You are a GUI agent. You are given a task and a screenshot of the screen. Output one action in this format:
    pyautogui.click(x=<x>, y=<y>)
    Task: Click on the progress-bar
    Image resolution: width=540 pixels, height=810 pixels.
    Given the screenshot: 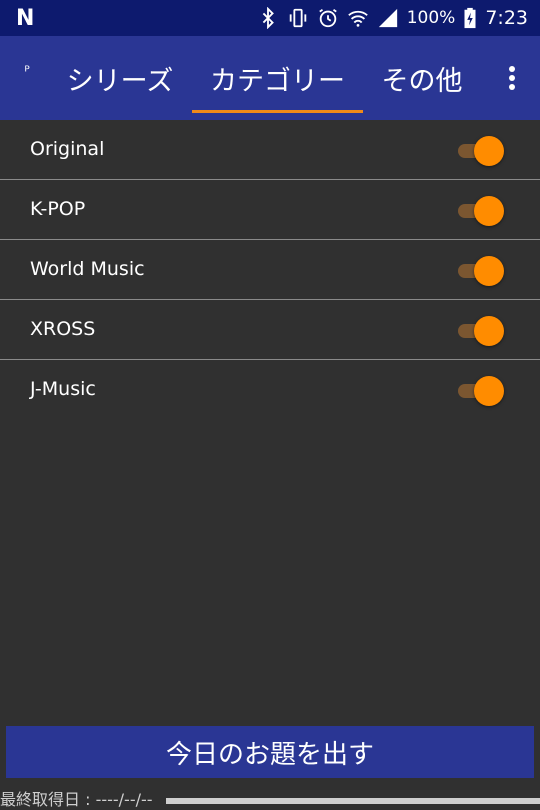 What is the action you would take?
    pyautogui.click(x=353, y=801)
    